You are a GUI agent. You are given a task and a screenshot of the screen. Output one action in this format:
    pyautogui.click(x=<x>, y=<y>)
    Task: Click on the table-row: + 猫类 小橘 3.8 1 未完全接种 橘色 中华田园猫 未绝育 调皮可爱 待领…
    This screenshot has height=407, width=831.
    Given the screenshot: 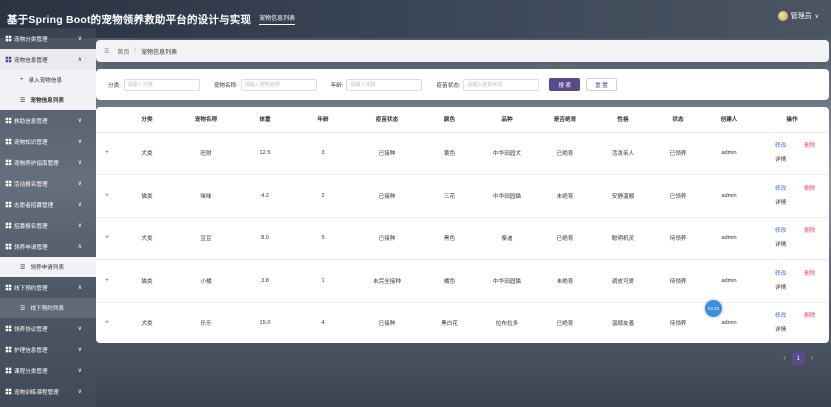 What is the action you would take?
    pyautogui.click(x=462, y=281)
    